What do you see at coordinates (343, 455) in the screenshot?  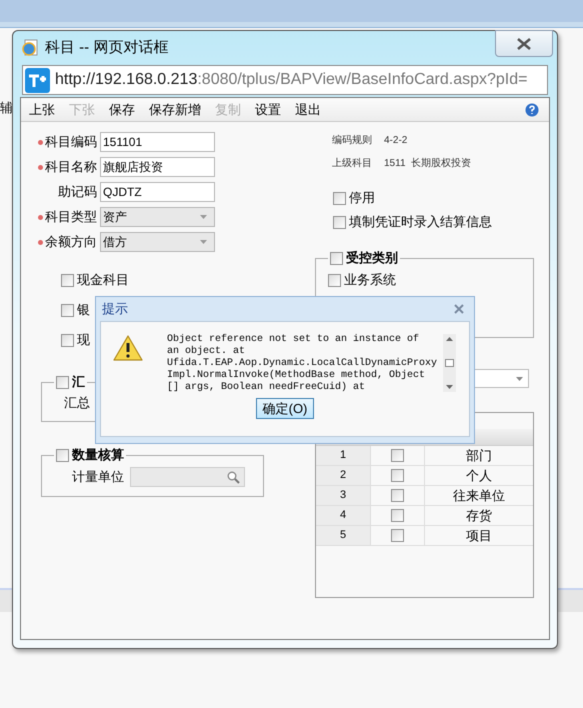 I see `table-cell: 1` at bounding box center [343, 455].